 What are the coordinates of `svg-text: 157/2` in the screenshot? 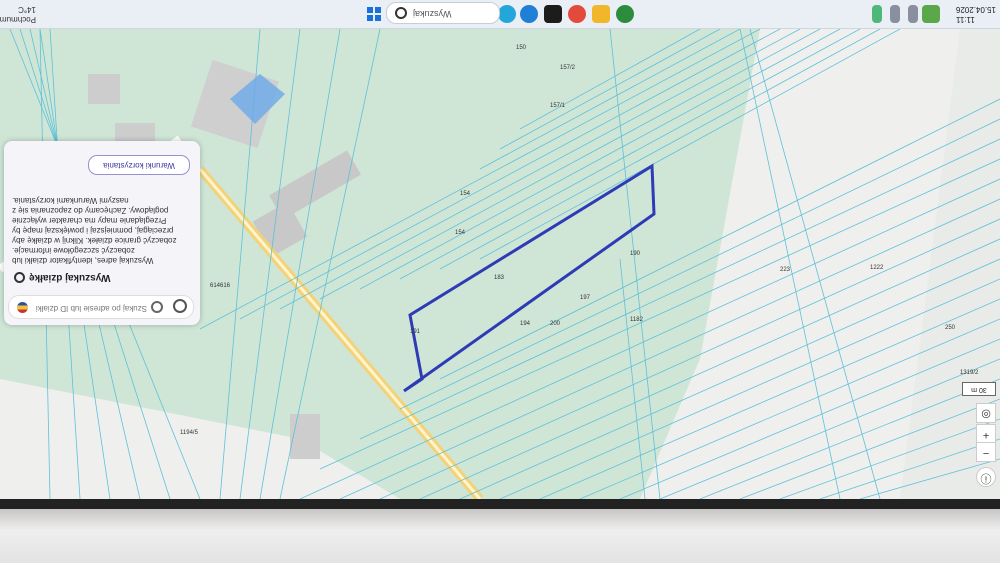 It's located at (568, 68).